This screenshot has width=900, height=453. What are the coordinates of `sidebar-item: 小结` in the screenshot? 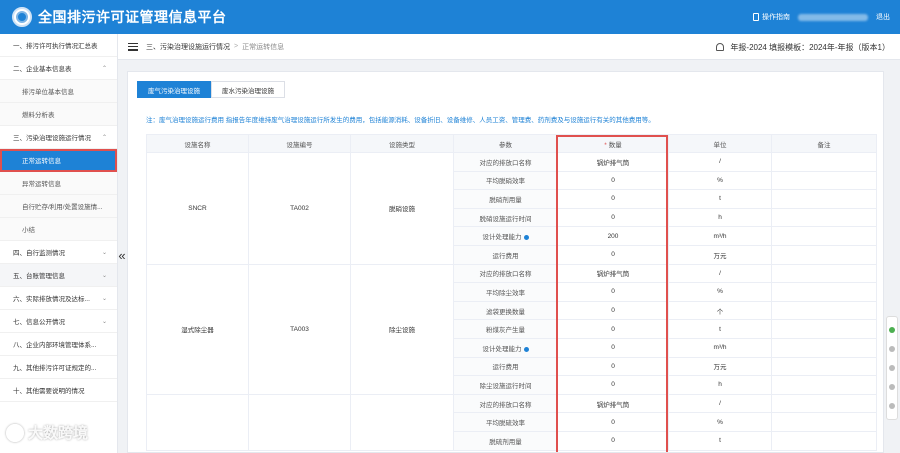 It's located at (58, 229).